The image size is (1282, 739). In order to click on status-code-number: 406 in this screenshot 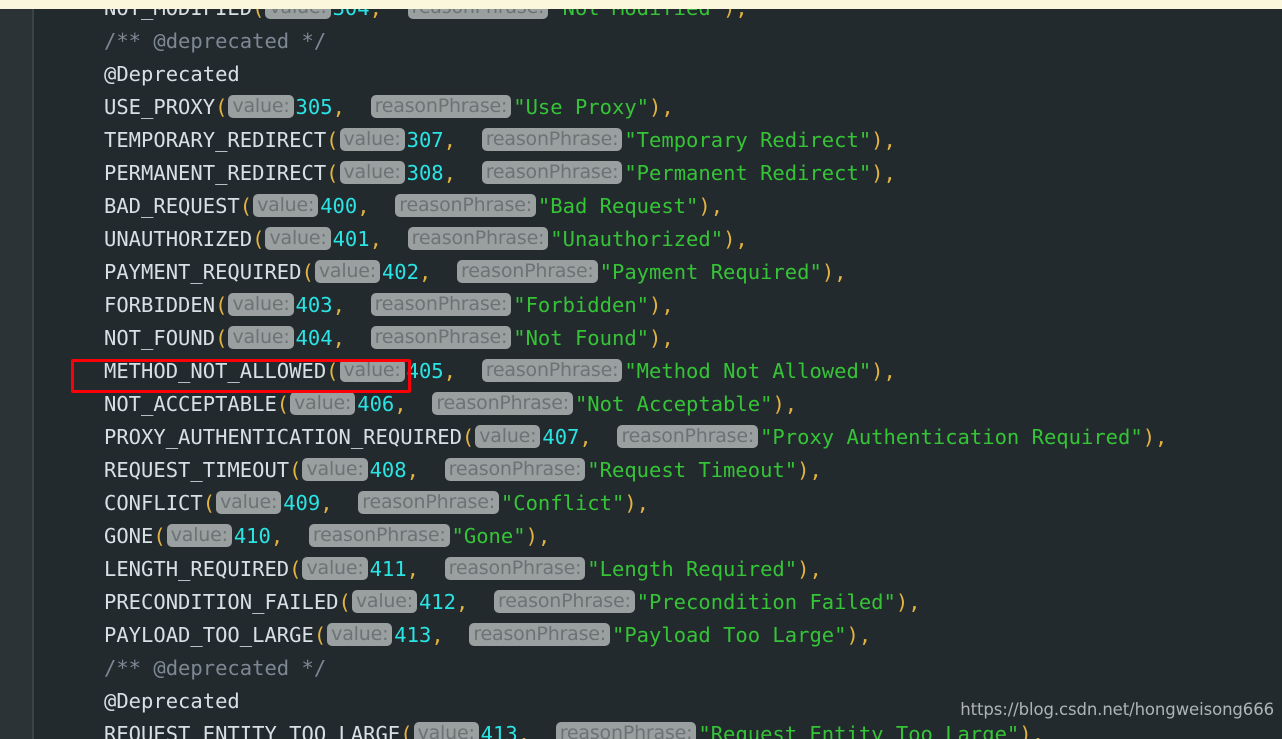, I will do `click(376, 404)`.